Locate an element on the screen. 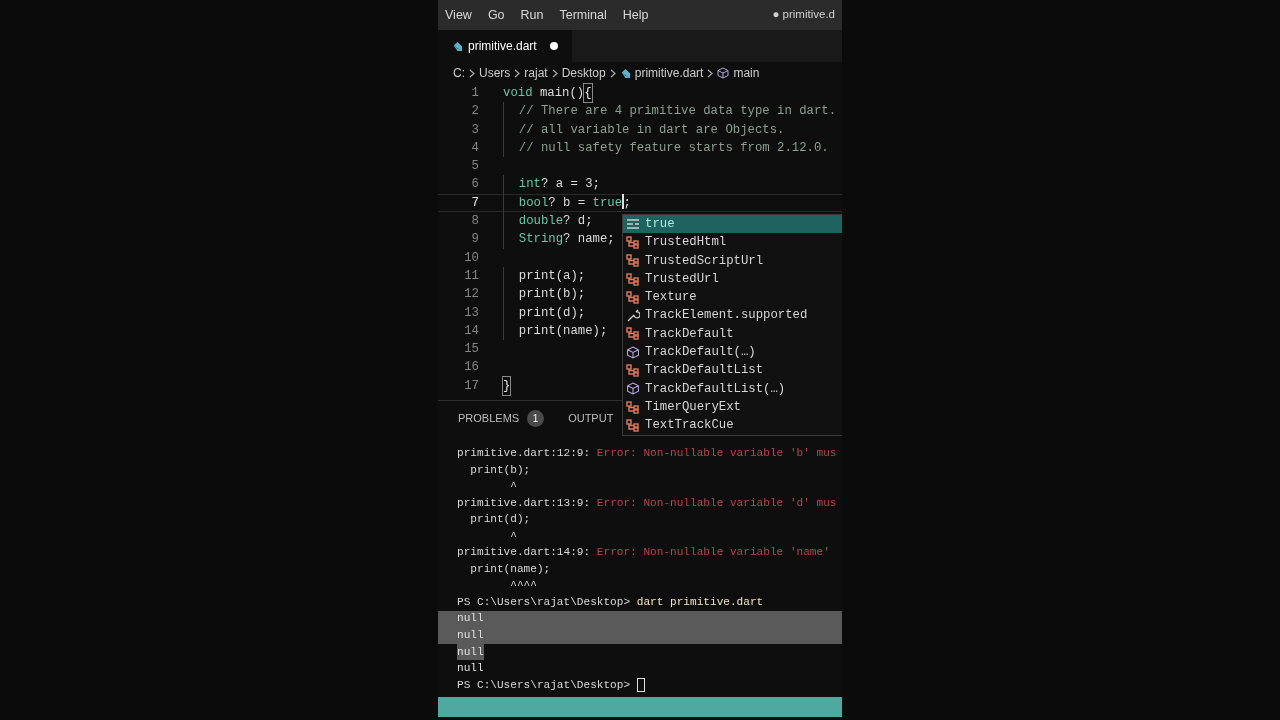 The image size is (1280, 720). code-text: int is located at coordinates (529, 185).